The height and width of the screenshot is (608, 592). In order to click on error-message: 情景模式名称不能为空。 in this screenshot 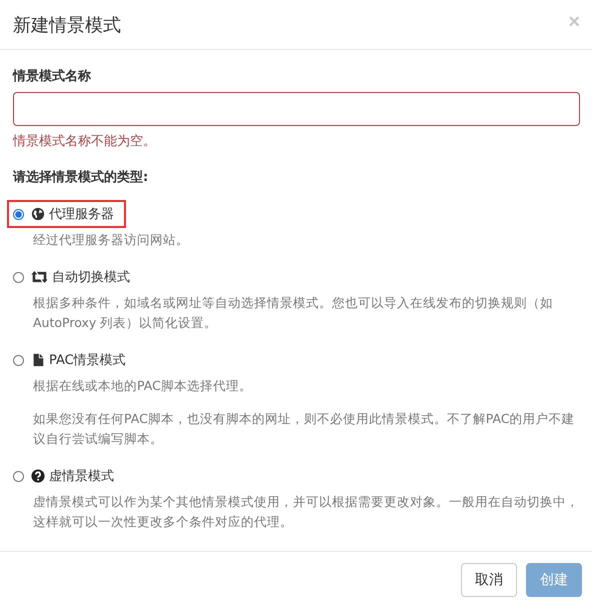, I will do `click(85, 142)`.